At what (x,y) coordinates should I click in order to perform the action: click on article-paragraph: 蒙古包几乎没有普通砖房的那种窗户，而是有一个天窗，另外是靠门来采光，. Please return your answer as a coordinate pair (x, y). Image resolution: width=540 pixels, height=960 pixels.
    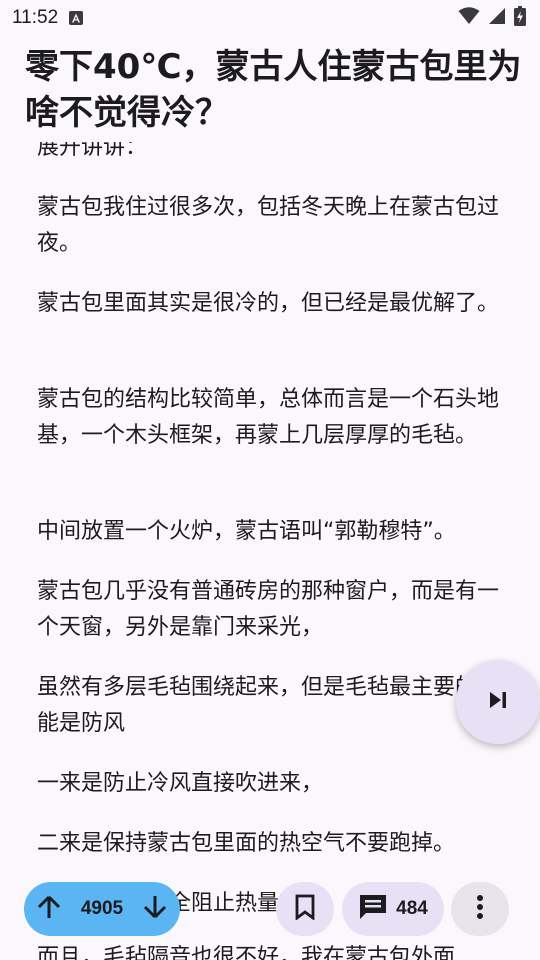
    Looking at the image, I should click on (268, 609).